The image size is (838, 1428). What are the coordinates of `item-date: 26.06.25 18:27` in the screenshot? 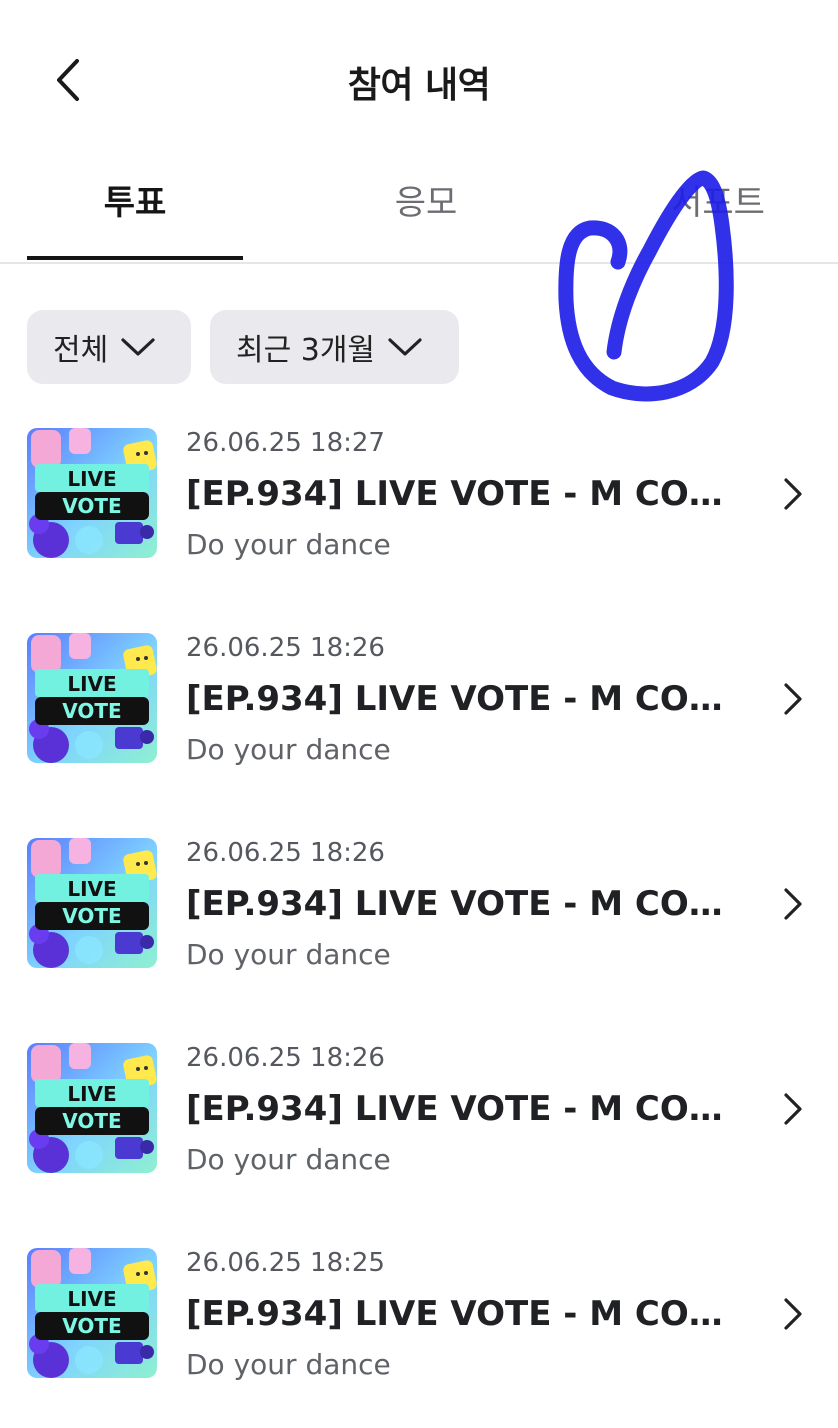 It's located at (285, 443).